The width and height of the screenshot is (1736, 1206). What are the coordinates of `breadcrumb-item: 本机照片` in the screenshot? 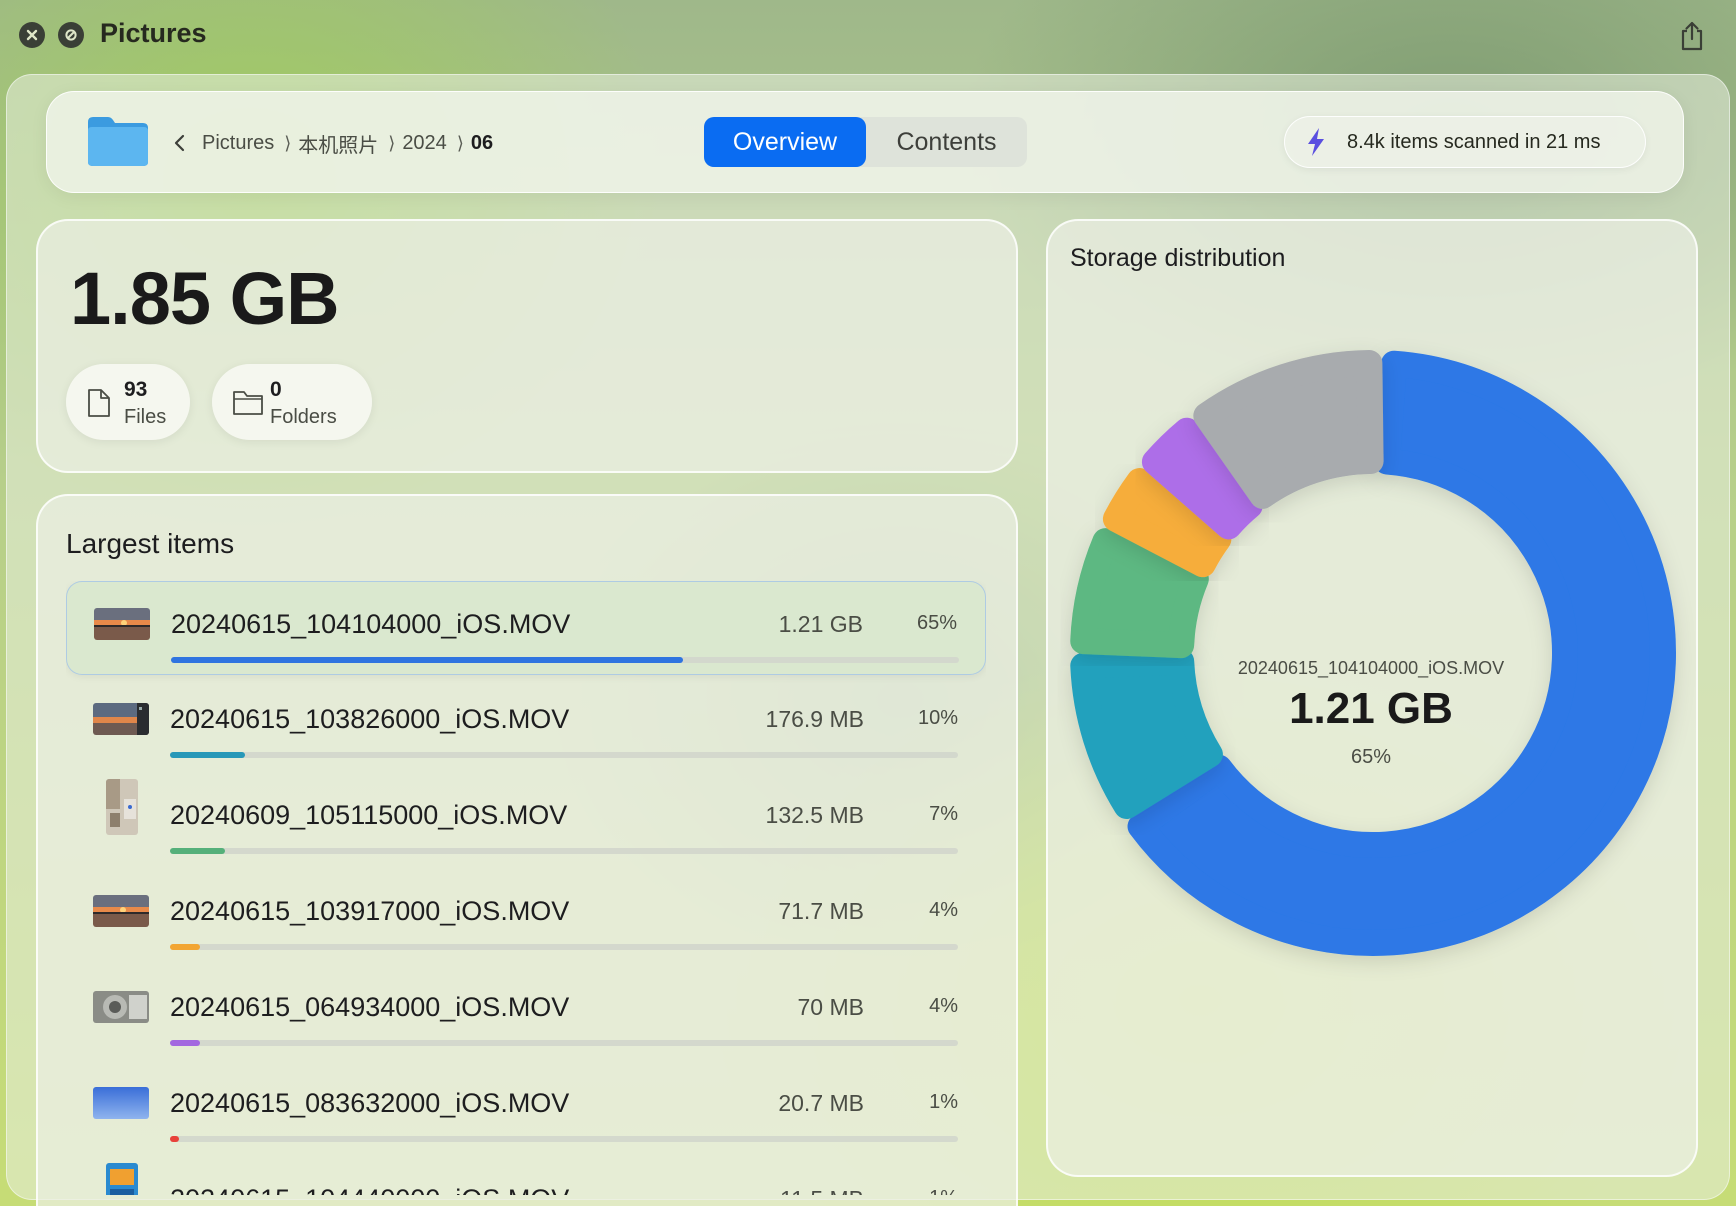 It's located at (338, 143).